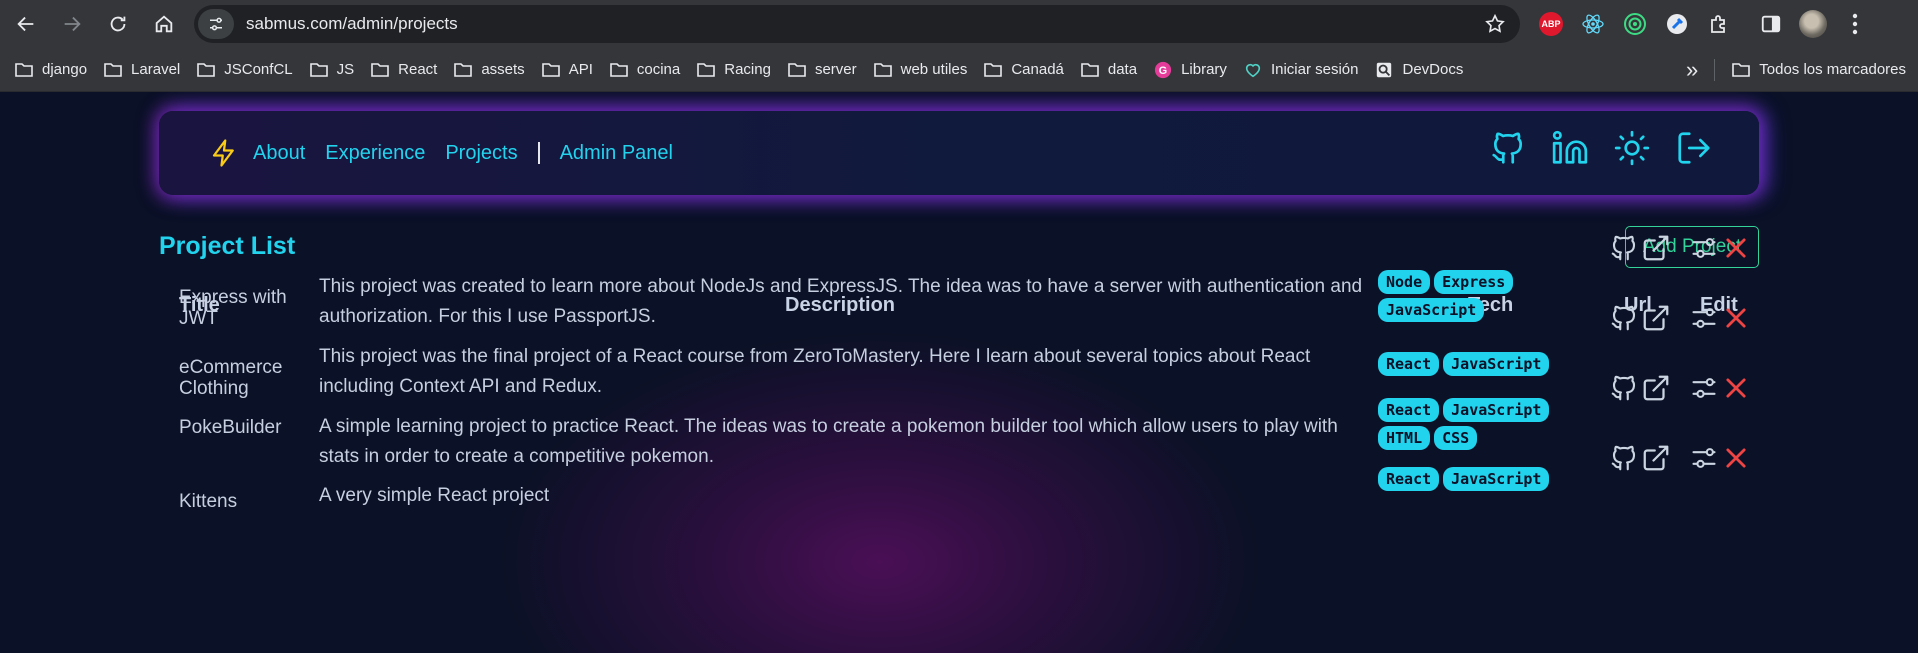  What do you see at coordinates (481, 153) in the screenshot?
I see `nav-link-projects: Projects` at bounding box center [481, 153].